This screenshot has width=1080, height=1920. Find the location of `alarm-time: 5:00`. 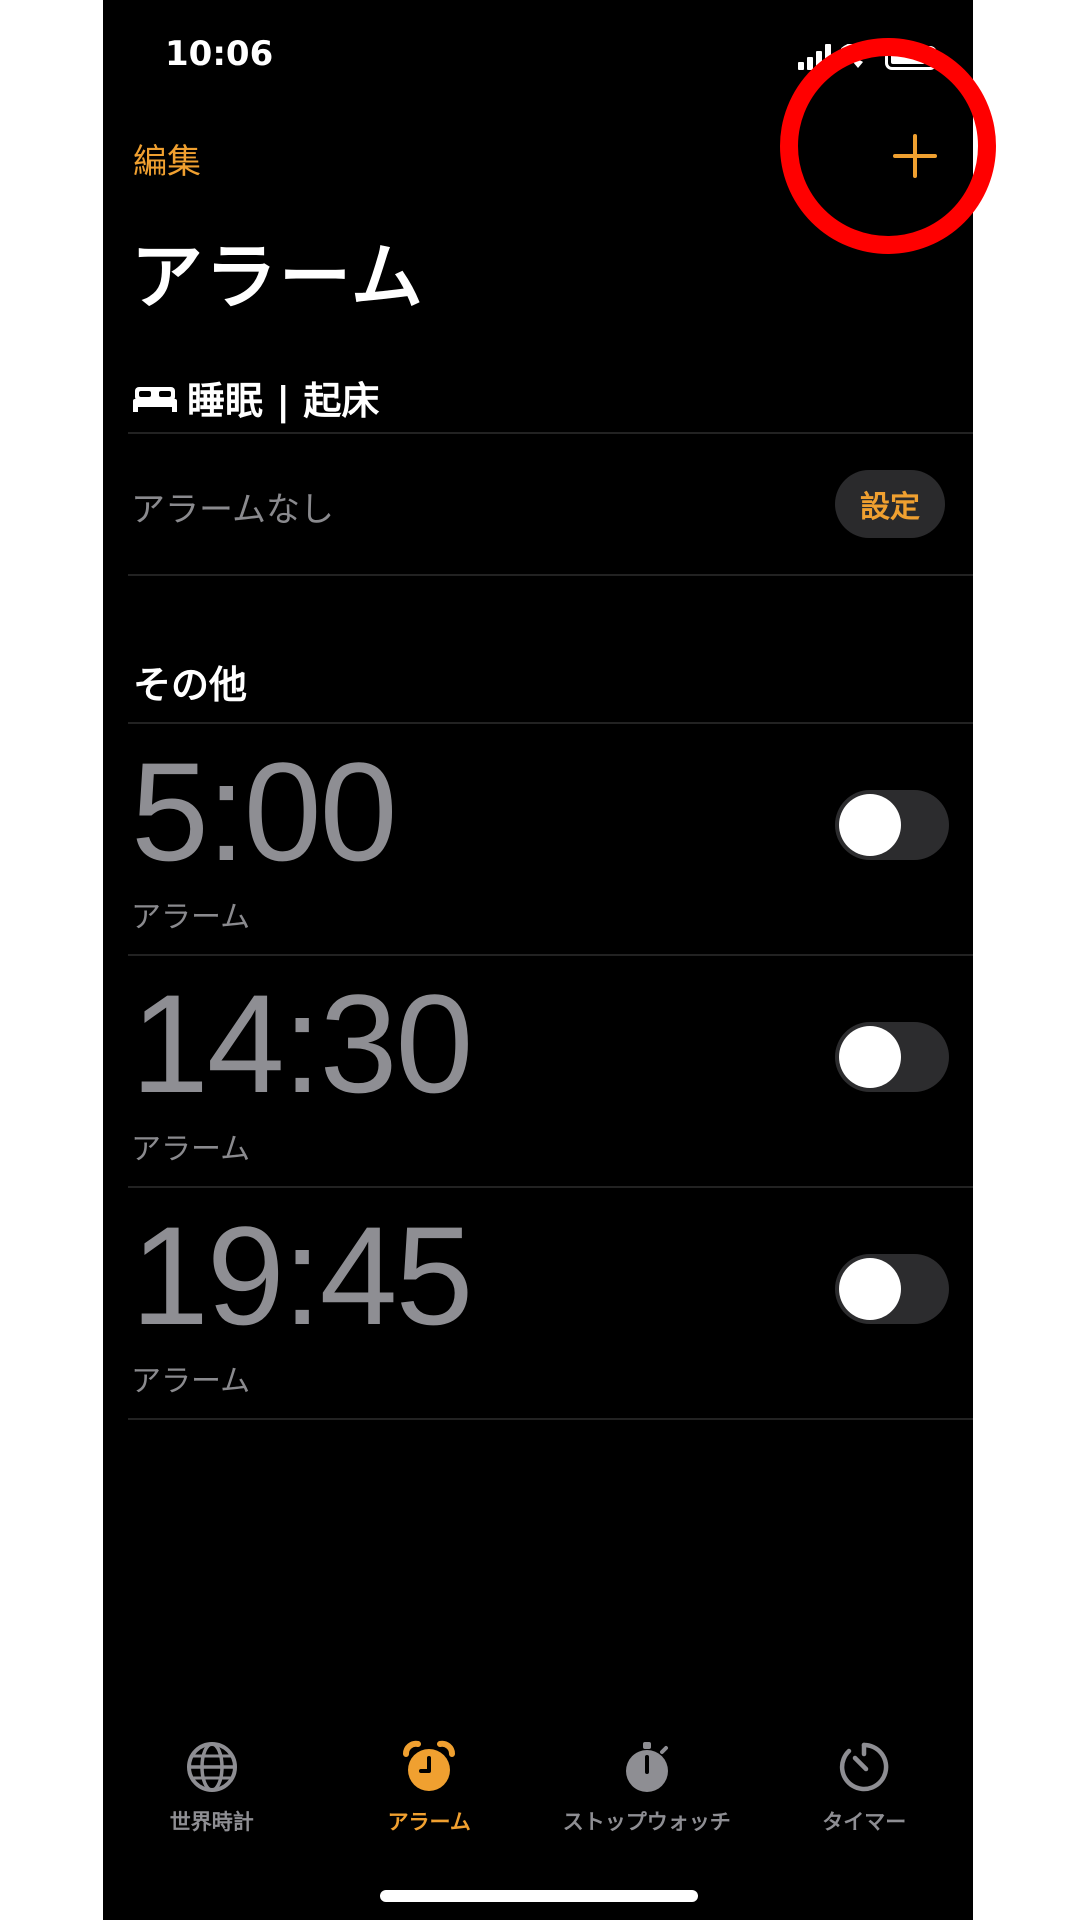

alarm-time: 5:00 is located at coordinates (264, 811).